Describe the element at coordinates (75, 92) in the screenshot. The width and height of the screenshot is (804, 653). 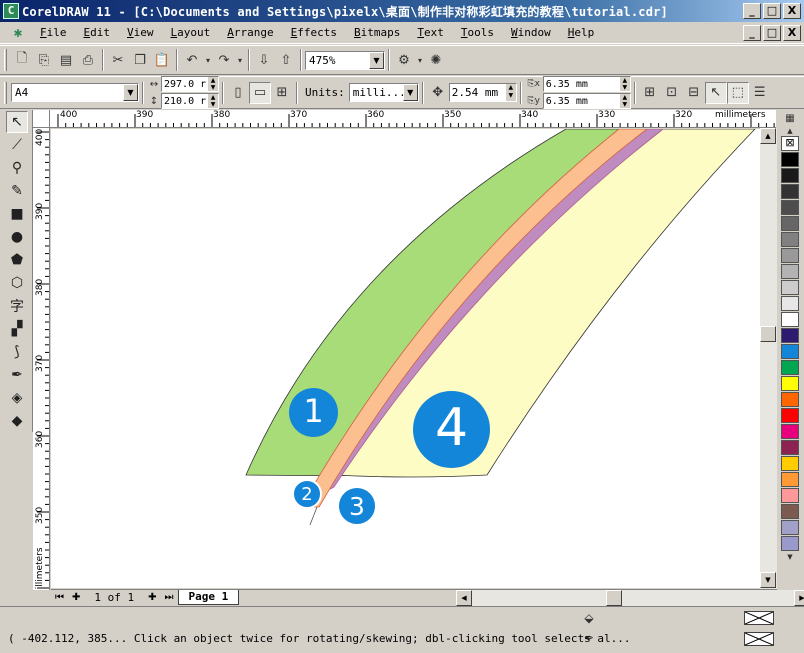
I see `paper-size-select: A4 ▼` at that location.